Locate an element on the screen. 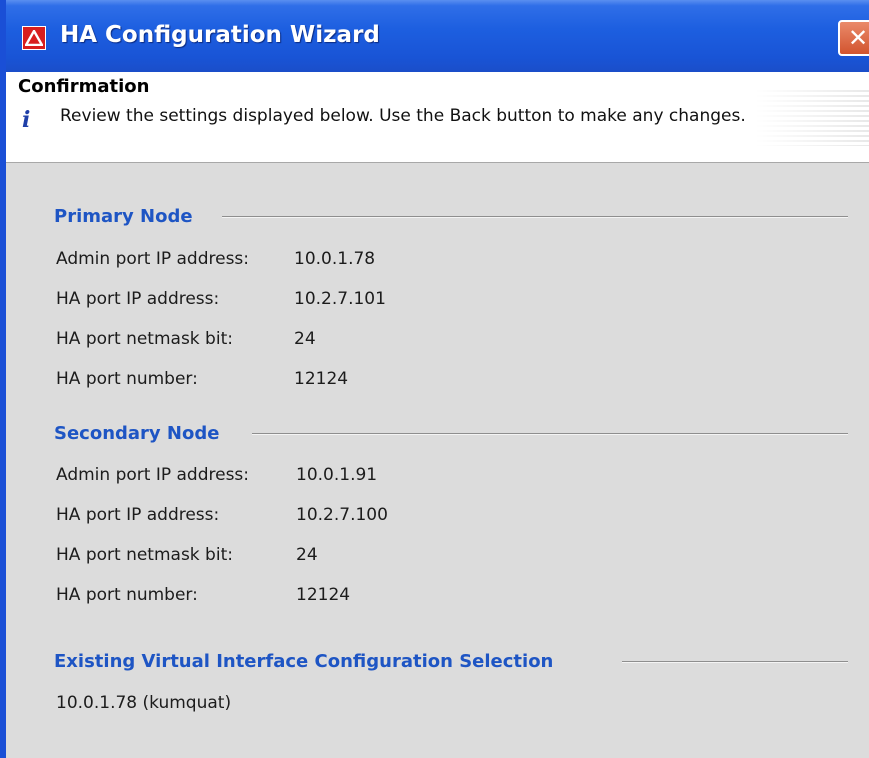 The image size is (869, 758). primary-netmask-label: HA port netmask bit: is located at coordinates (144, 339).